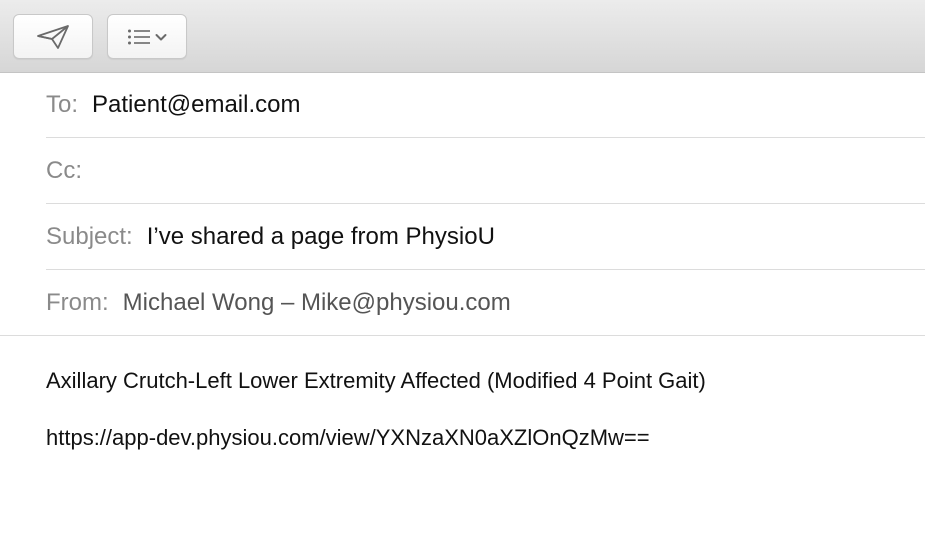  I want to click on list-icon, so click(139, 37).